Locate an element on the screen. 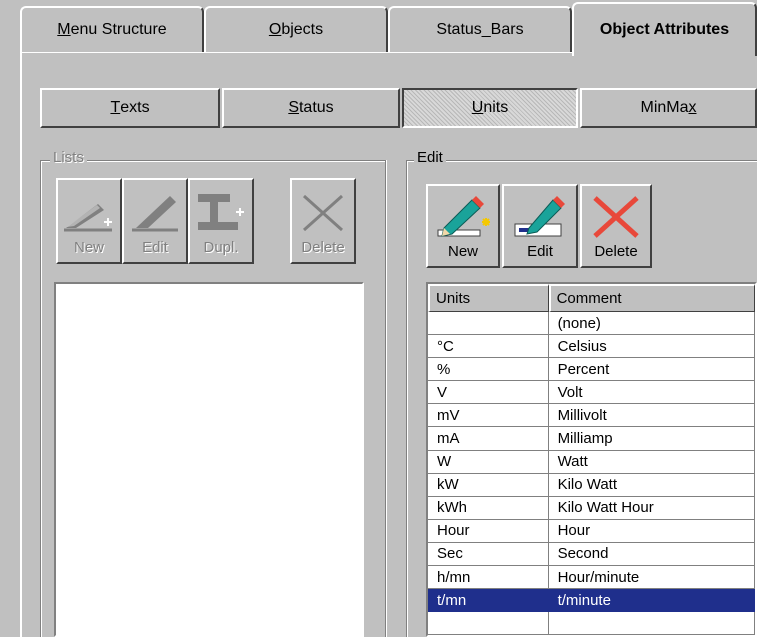 Image resolution: width=757 pixels, height=637 pixels. subtab-units-mnemonic: U is located at coordinates (477, 107).